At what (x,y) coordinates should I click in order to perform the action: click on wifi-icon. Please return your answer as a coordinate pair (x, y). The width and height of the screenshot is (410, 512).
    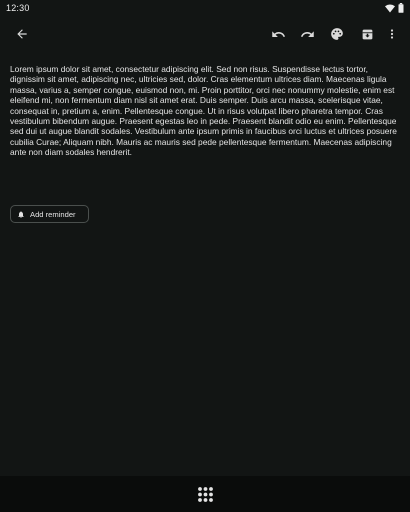
    Looking at the image, I should click on (390, 8).